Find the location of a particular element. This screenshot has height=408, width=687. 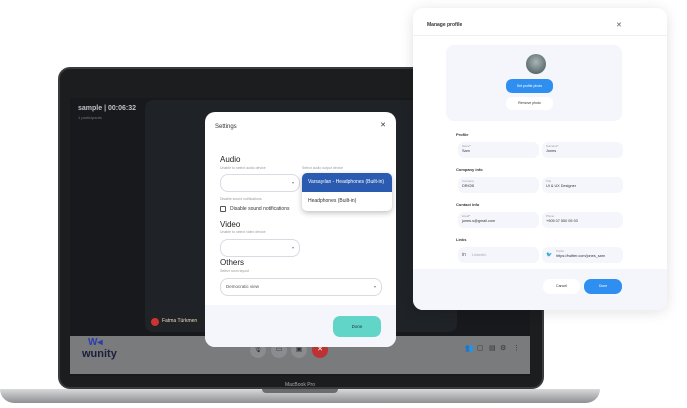

settings-icon: ⚙ is located at coordinates (503, 348).